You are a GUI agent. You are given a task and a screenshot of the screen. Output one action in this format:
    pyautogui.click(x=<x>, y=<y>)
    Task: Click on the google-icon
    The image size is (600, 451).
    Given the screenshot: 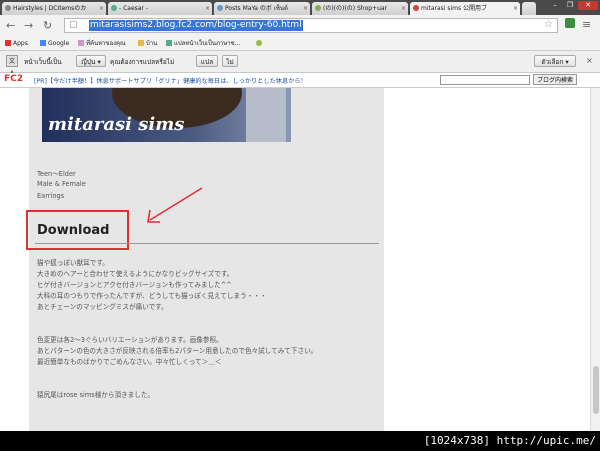 What is the action you would take?
    pyautogui.click(x=43, y=43)
    